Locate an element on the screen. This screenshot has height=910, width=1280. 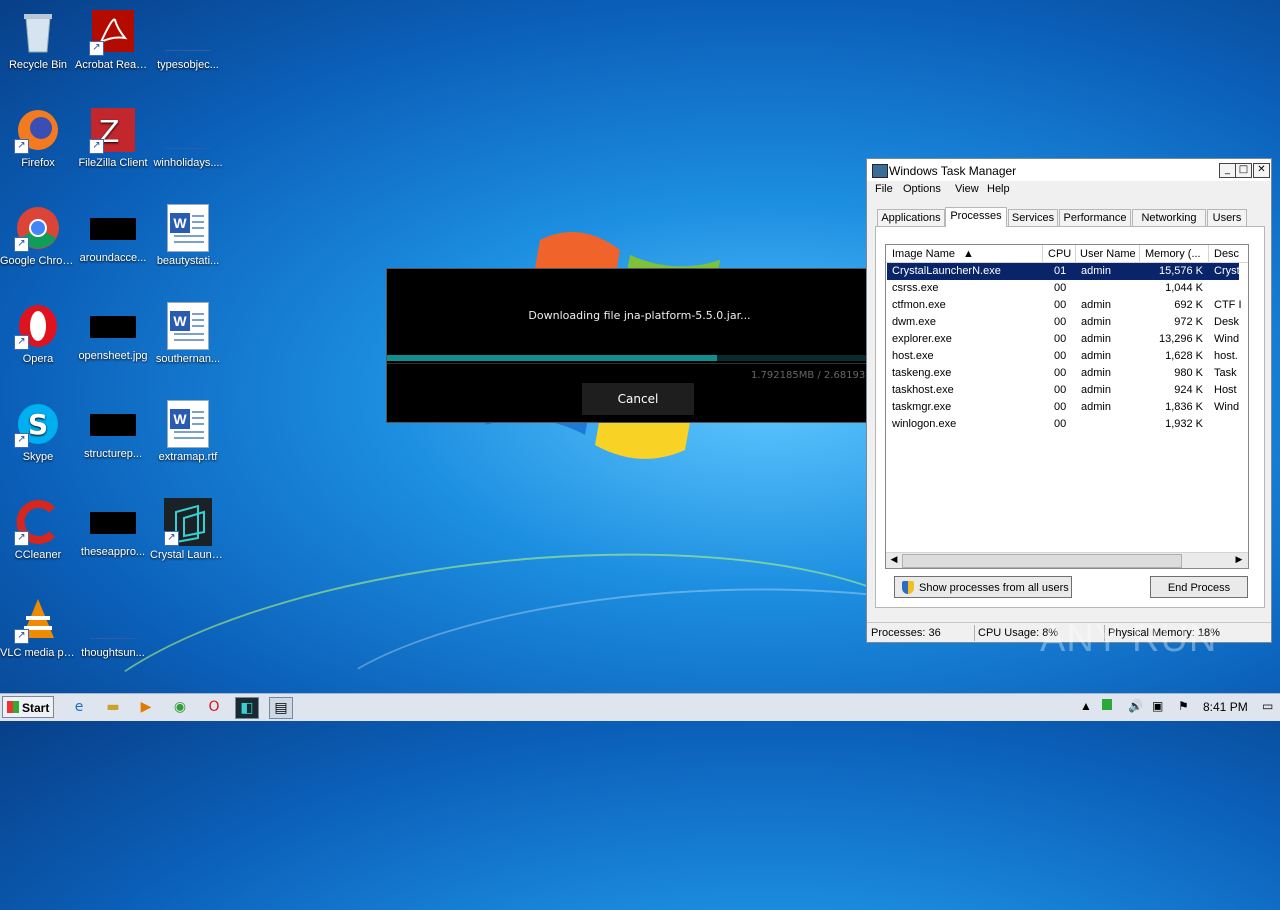
crystal-launcher-taskbar-icon: ◧ is located at coordinates (247, 708).